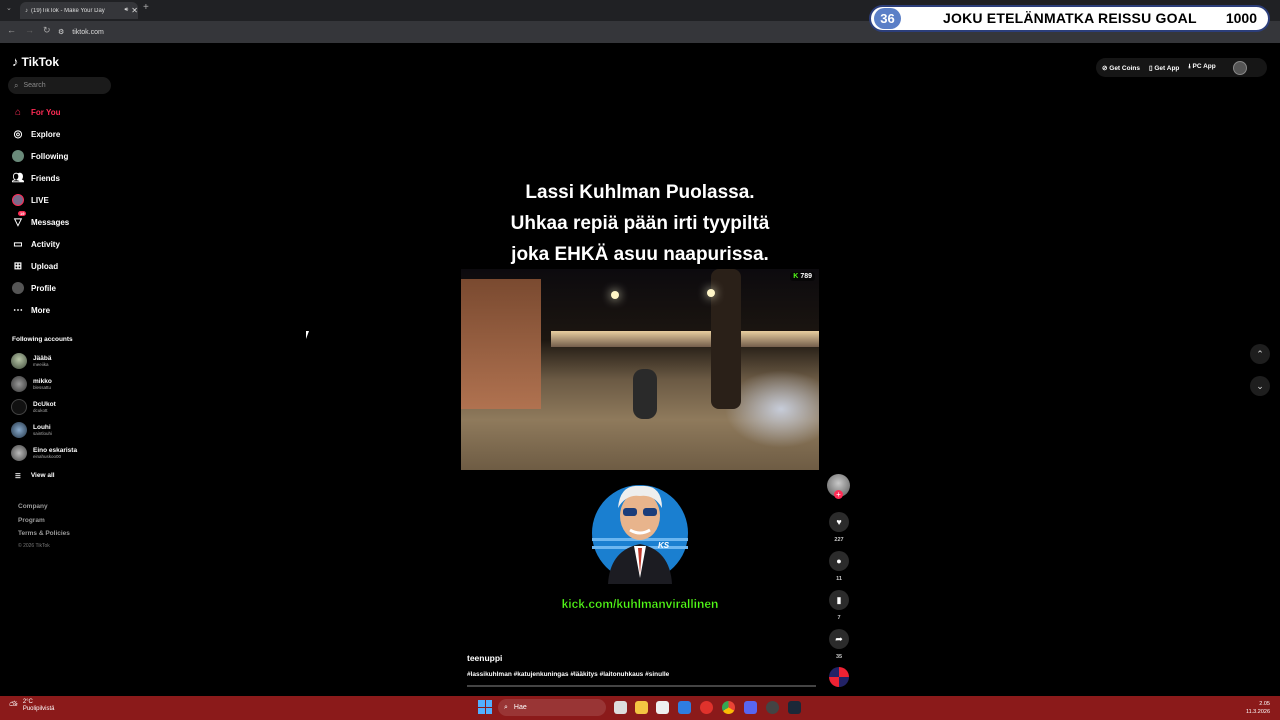  I want to click on get-coins-button: ⊘ Get Coins, so click(1121, 68).